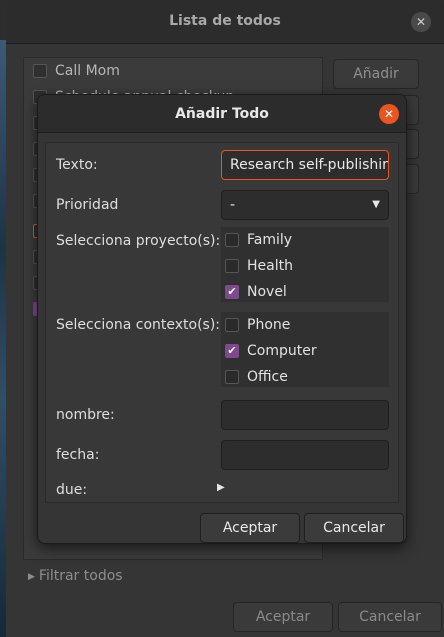 The image size is (444, 637). What do you see at coordinates (72, 490) in the screenshot?
I see `due-label: due:` at bounding box center [72, 490].